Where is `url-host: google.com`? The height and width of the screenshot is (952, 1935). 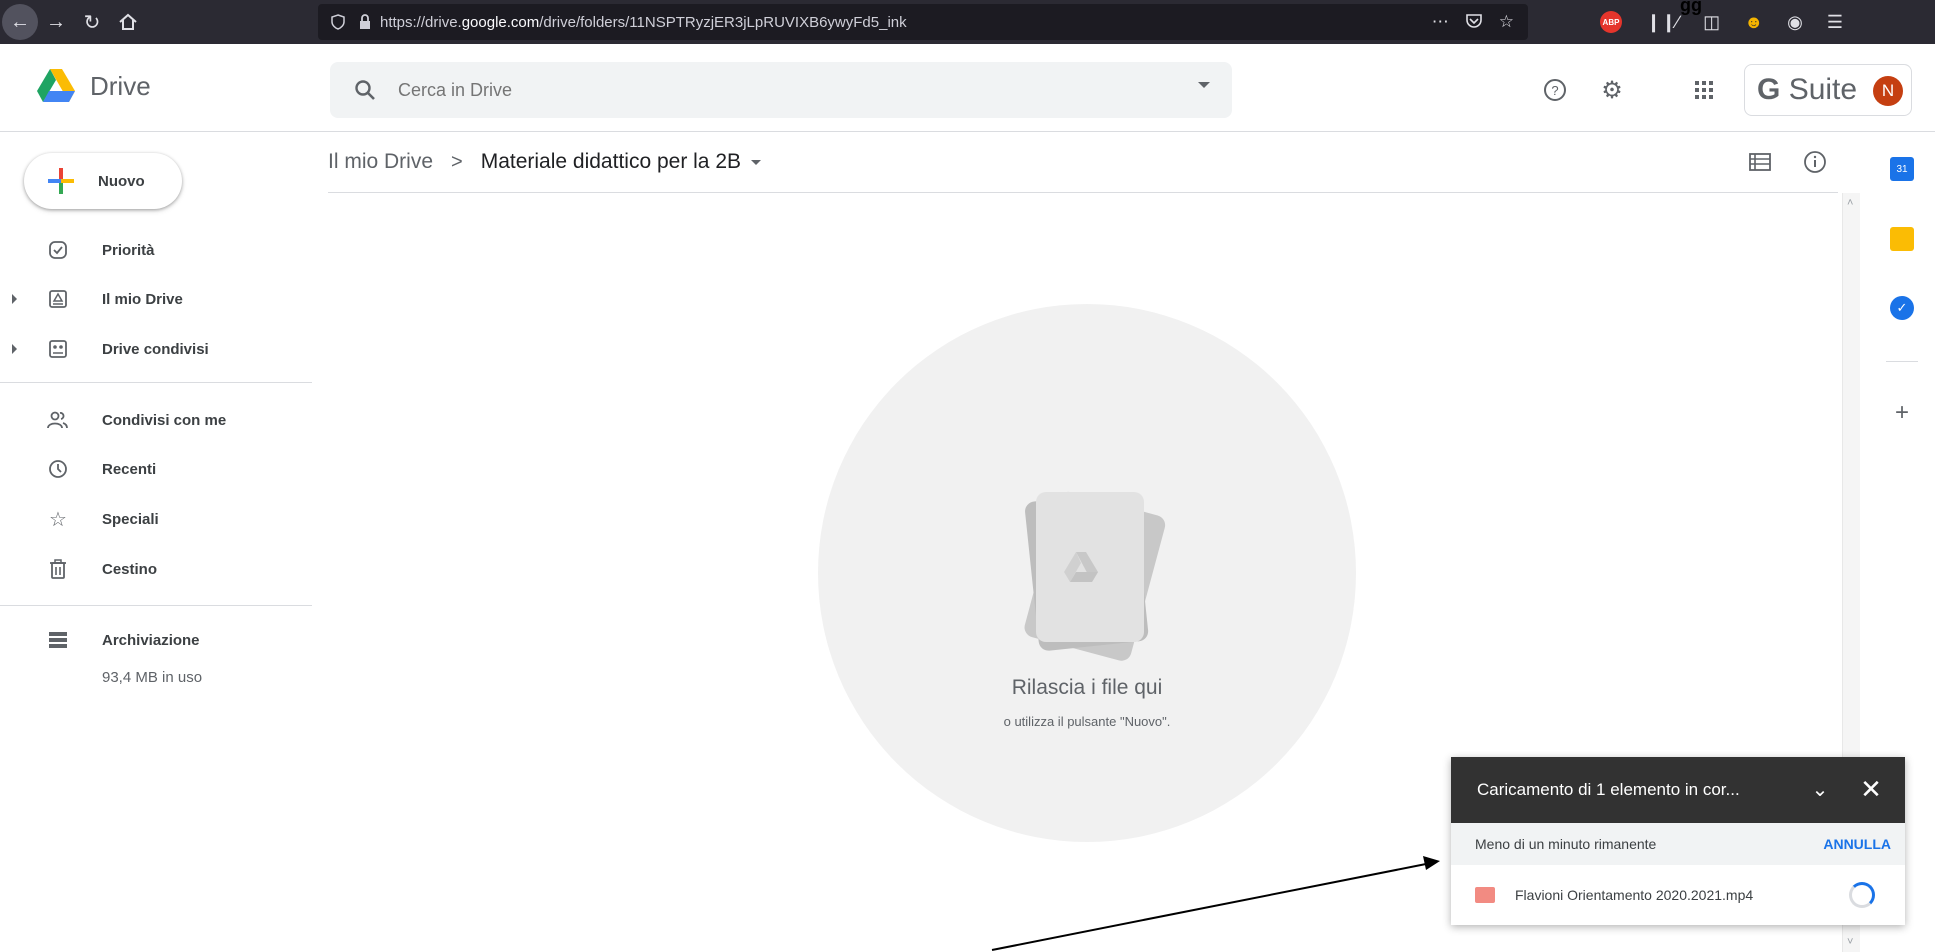 url-host: google.com is located at coordinates (500, 22).